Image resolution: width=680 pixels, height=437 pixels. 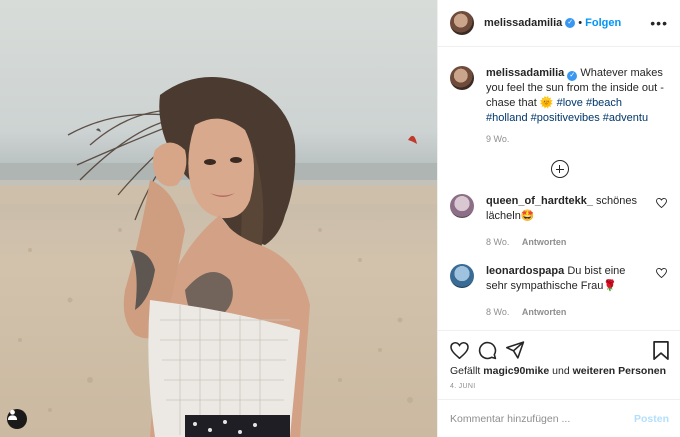 I want to click on post-comment-button: Posten, so click(x=651, y=419).